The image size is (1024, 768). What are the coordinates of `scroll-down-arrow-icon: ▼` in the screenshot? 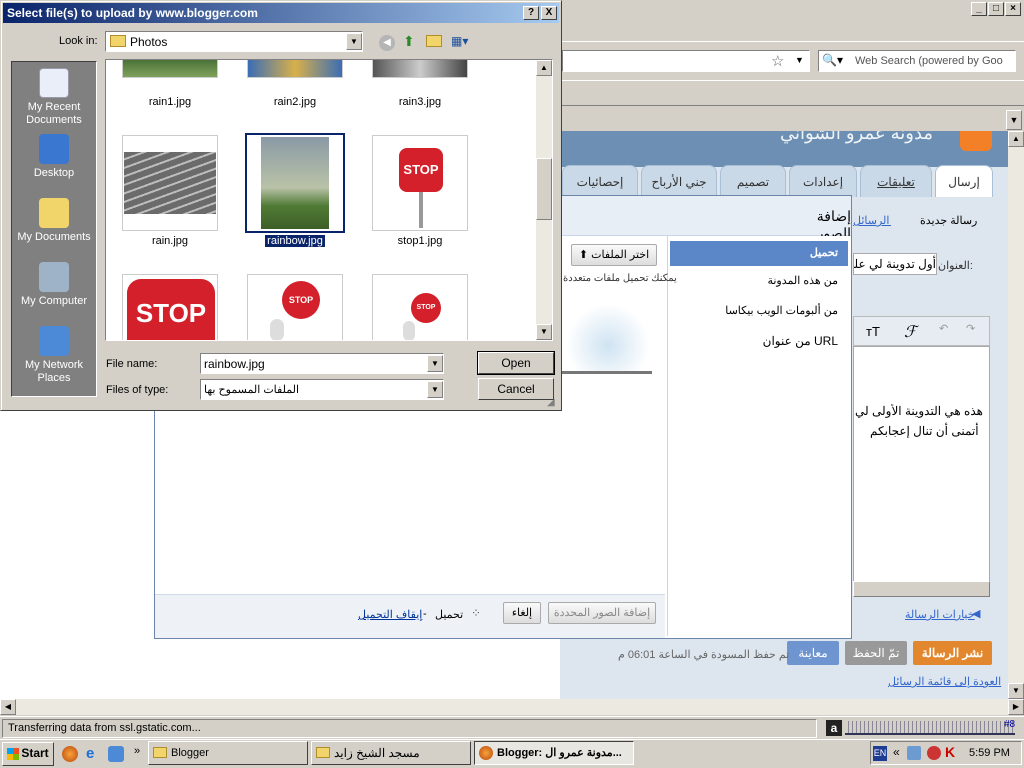 It's located at (1016, 691).